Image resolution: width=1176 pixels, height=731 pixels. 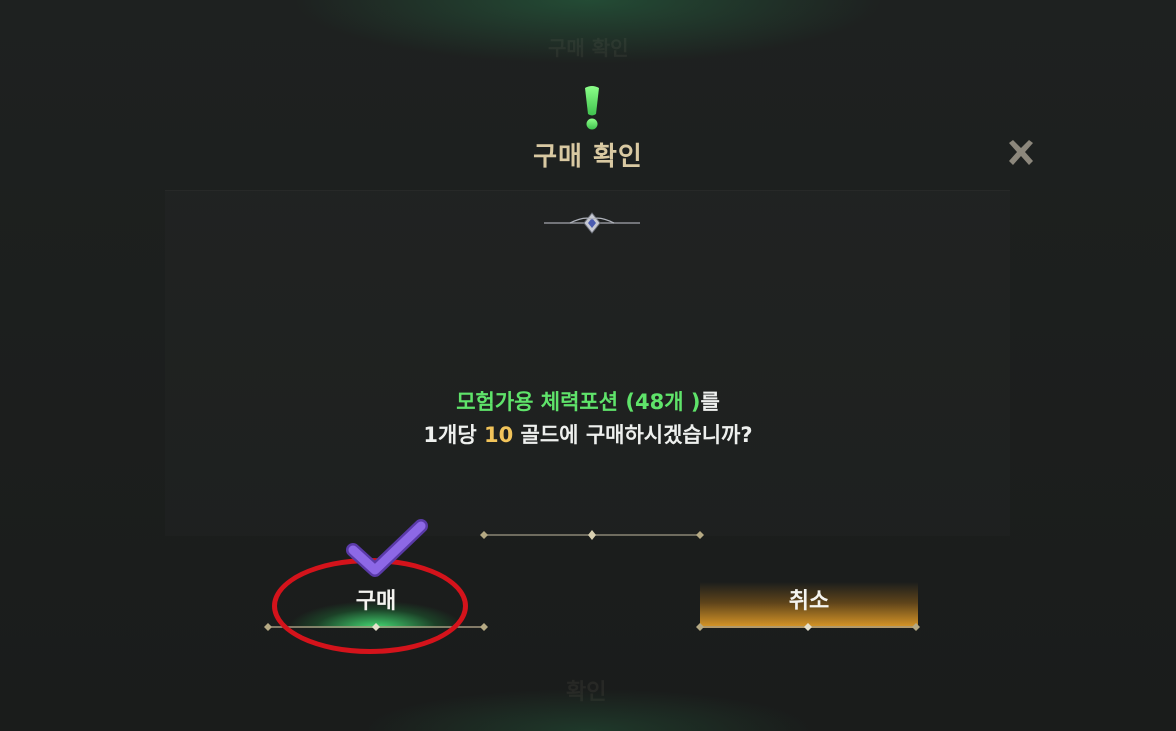 What do you see at coordinates (710, 402) in the screenshot?
I see `object-particle: 를` at bounding box center [710, 402].